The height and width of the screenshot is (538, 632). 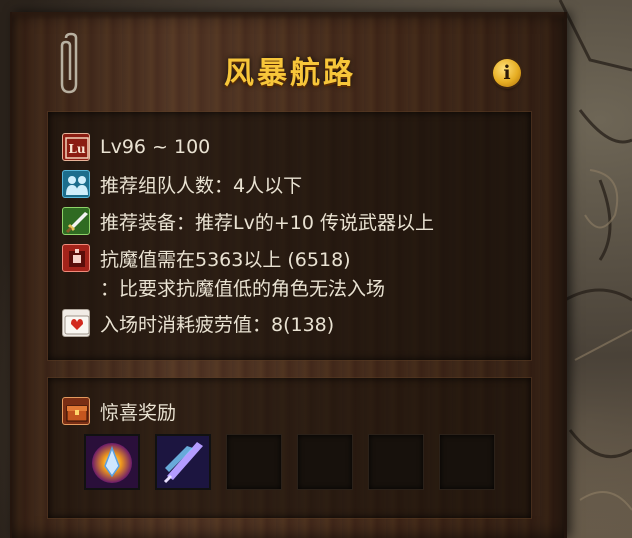 What do you see at coordinates (290, 73) in the screenshot?
I see `dungeon-title: 风暴航路` at bounding box center [290, 73].